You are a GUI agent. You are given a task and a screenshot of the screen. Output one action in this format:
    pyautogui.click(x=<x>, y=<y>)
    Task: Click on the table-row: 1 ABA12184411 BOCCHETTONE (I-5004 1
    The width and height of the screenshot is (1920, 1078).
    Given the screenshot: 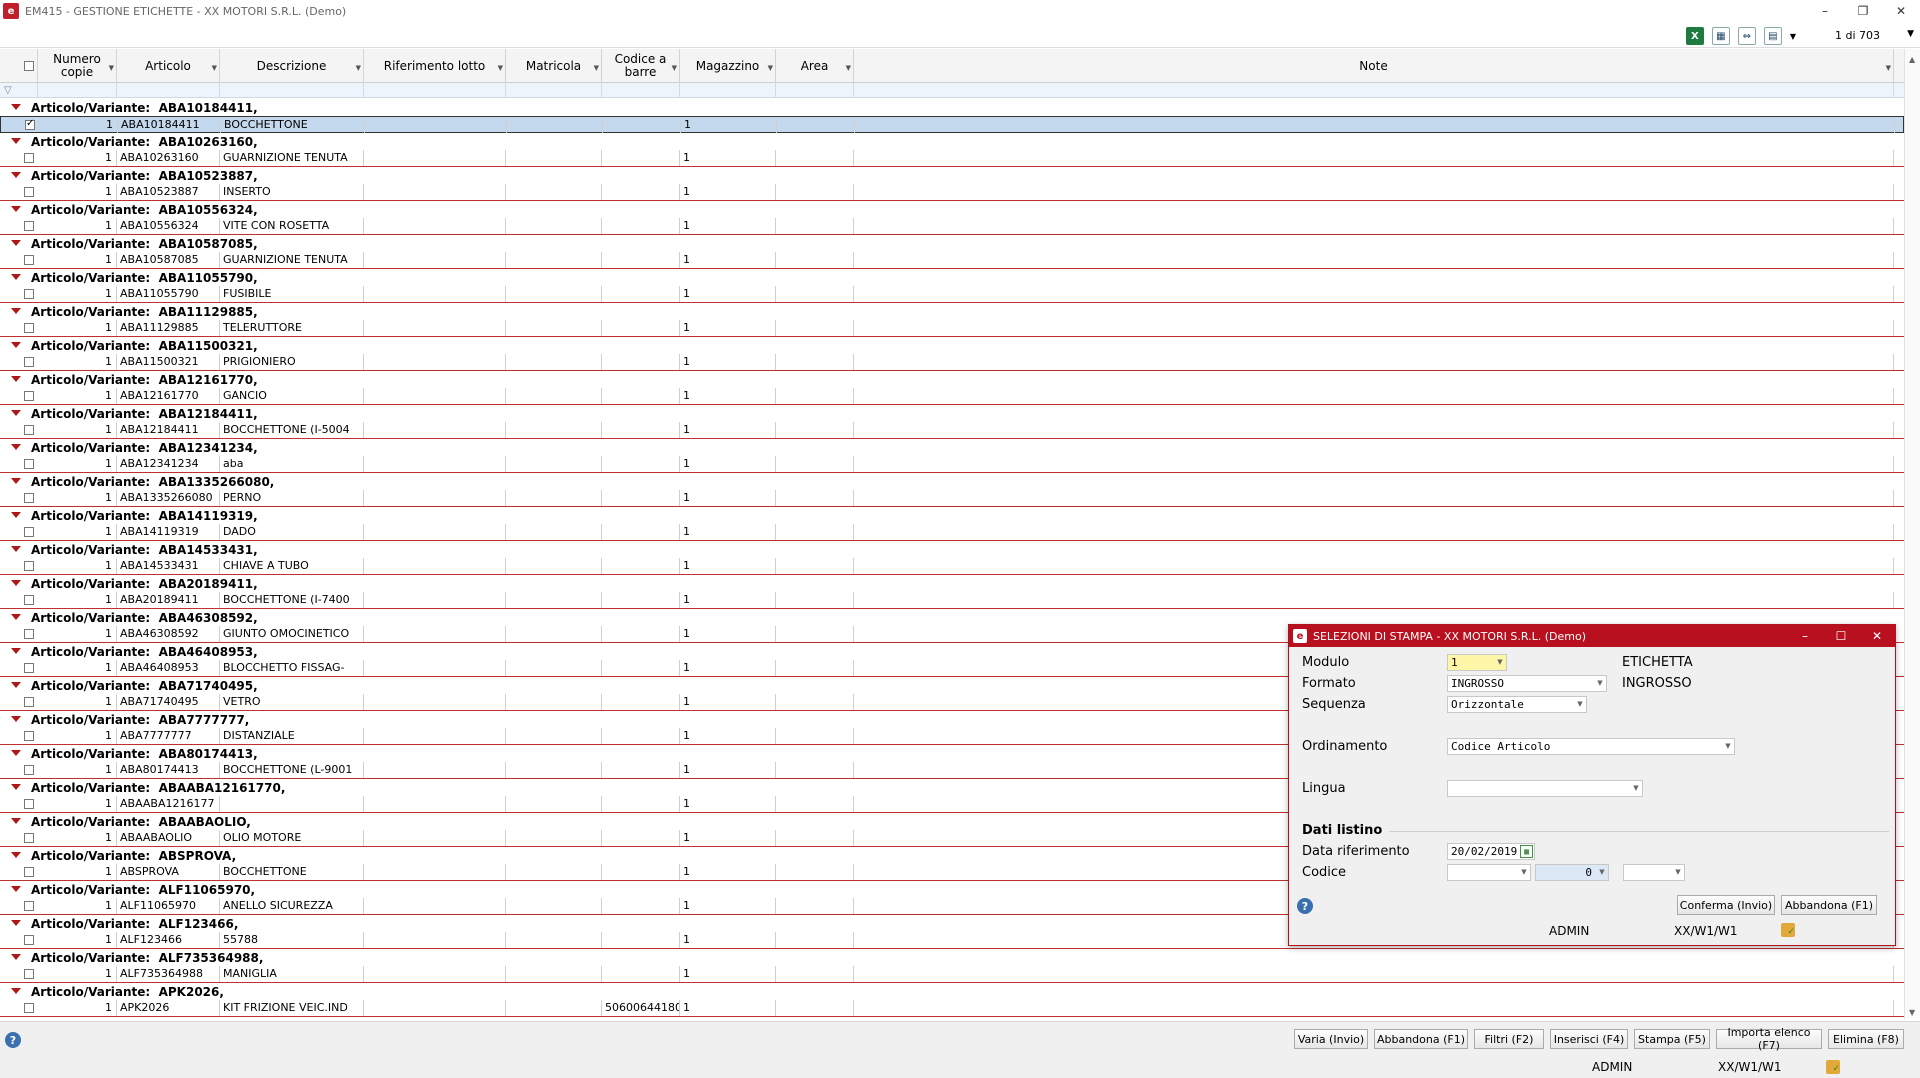 What is the action you would take?
    pyautogui.click(x=952, y=430)
    